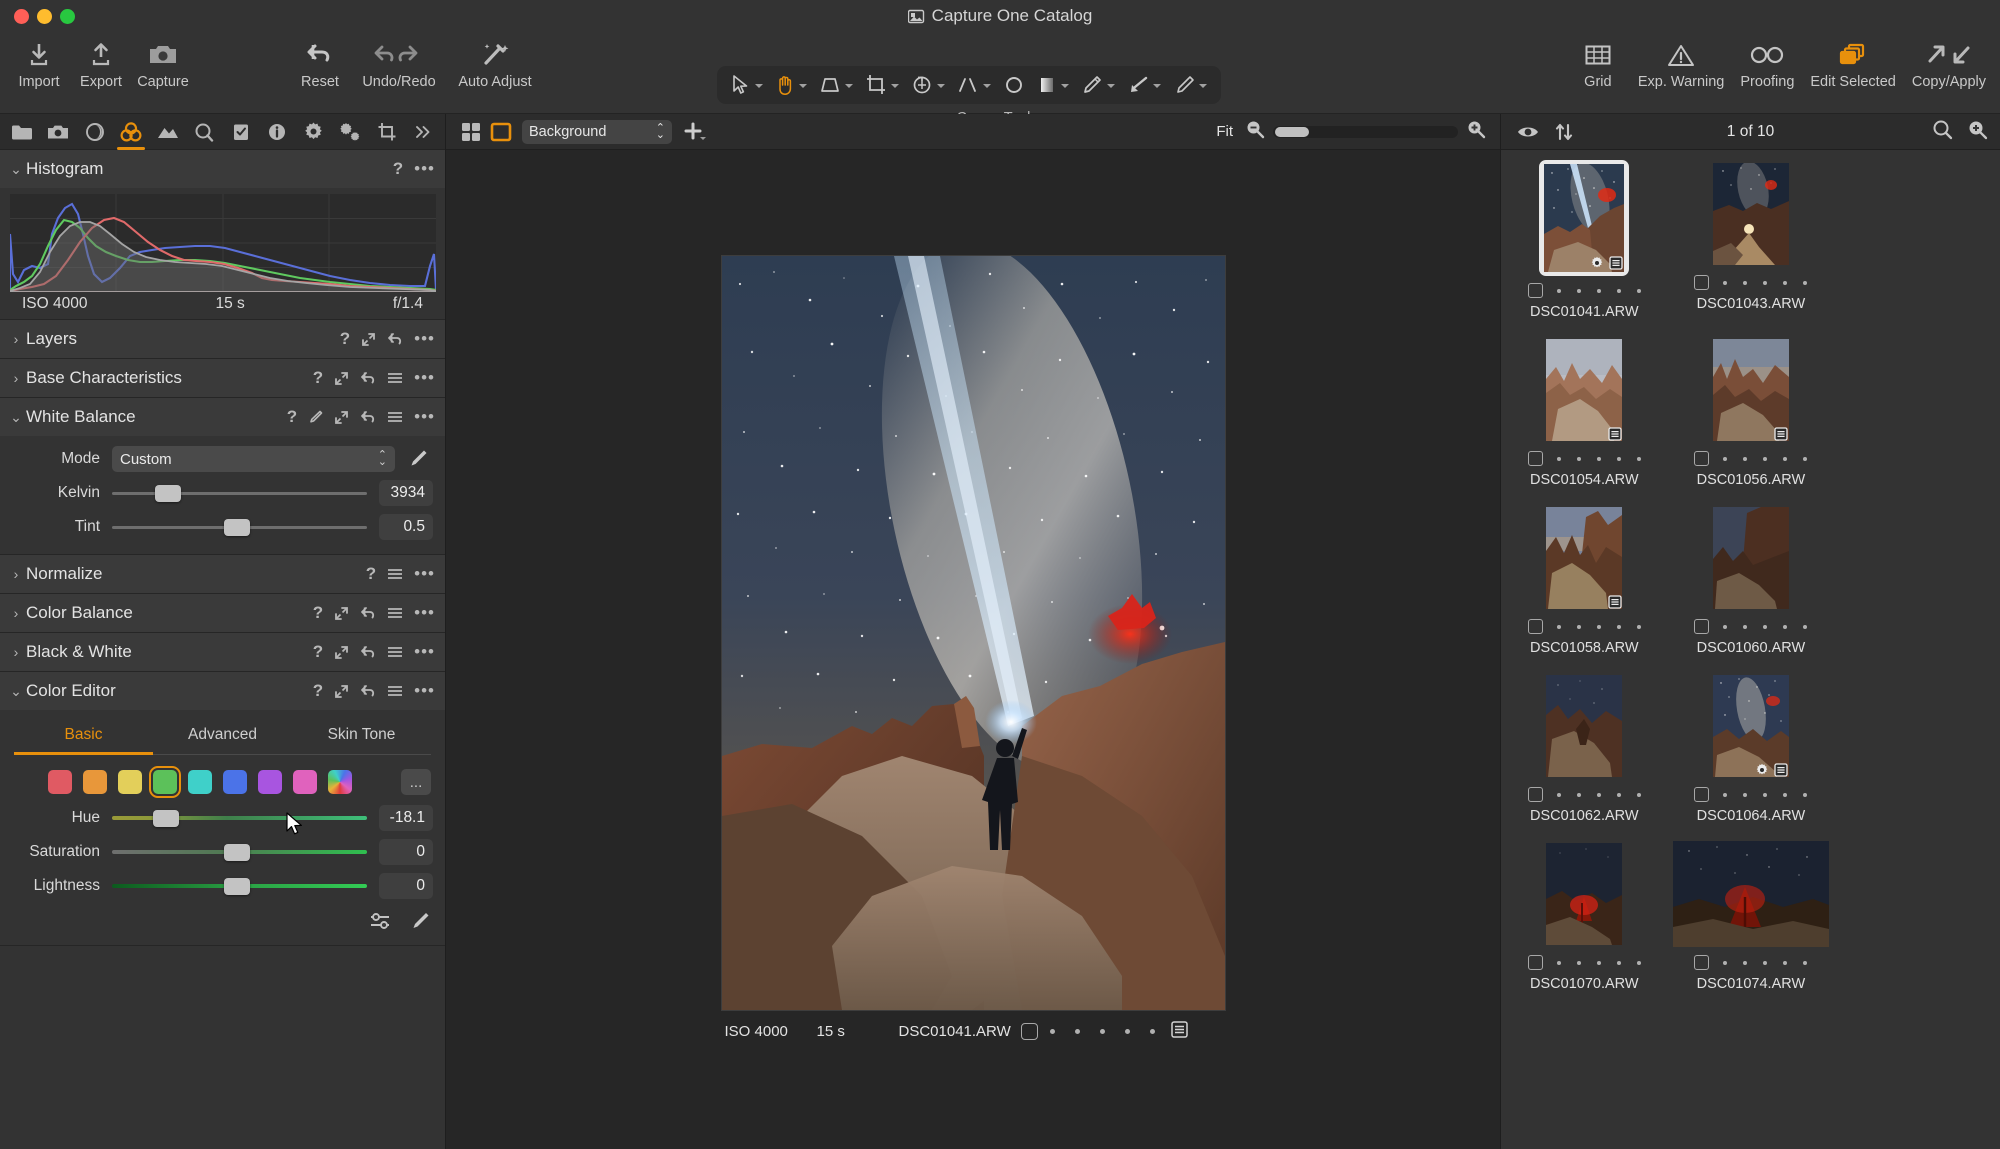  Describe the element at coordinates (350, 132) in the screenshot. I see `batch-tab` at that location.